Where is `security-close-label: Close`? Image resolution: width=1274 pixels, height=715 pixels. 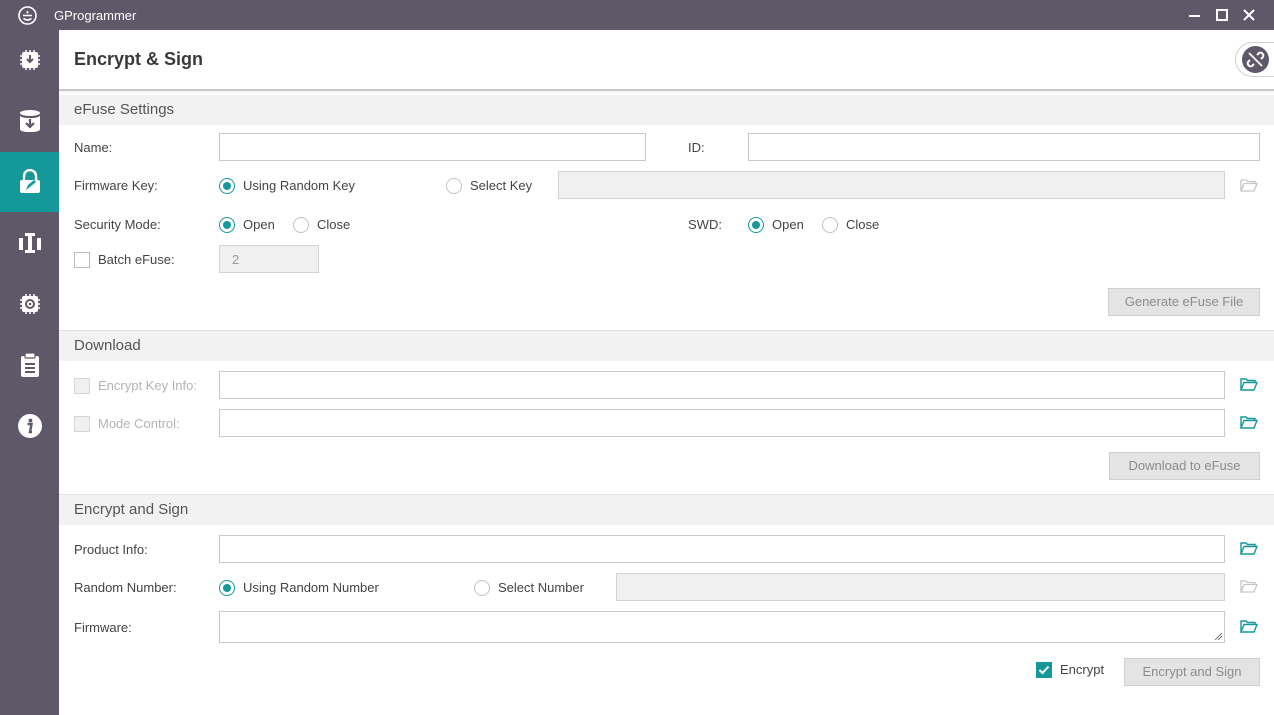
security-close-label: Close is located at coordinates (334, 224).